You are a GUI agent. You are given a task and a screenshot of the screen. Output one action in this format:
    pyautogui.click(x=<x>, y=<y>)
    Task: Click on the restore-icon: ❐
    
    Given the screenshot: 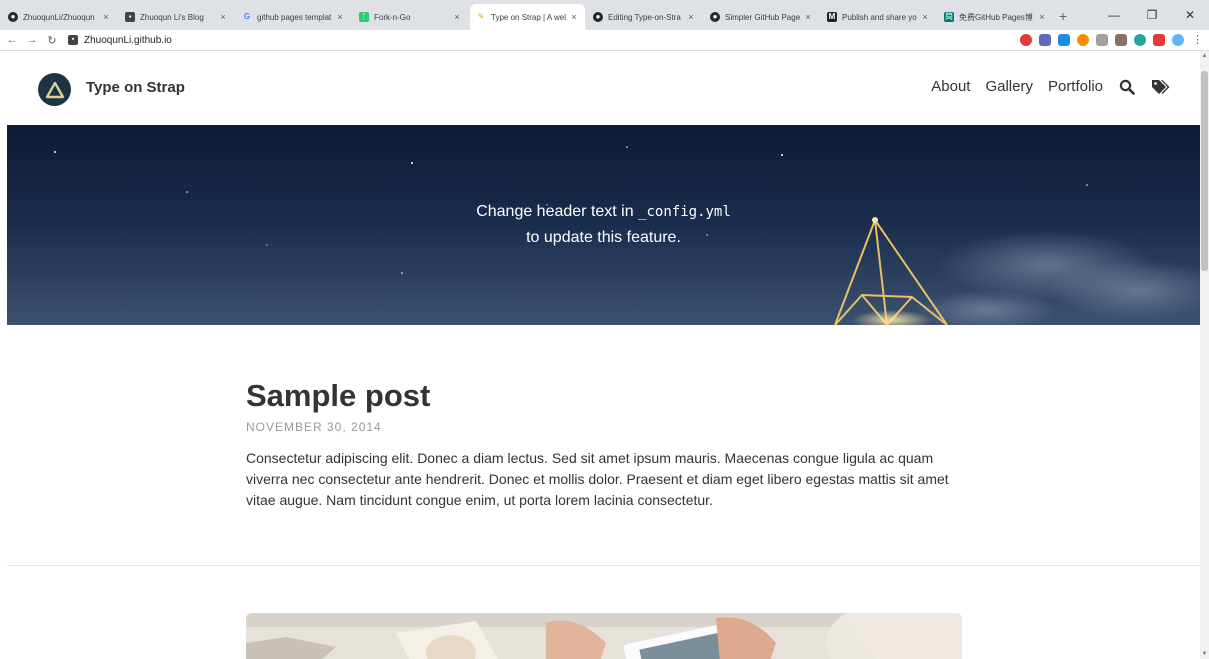 What is the action you would take?
    pyautogui.click(x=1152, y=15)
    